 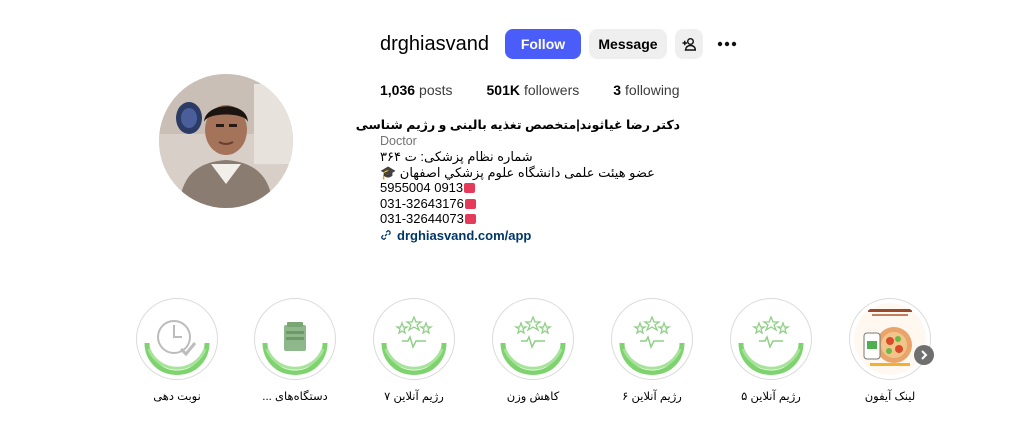 What do you see at coordinates (542, 44) in the screenshot?
I see `follow-button: Follow` at bounding box center [542, 44].